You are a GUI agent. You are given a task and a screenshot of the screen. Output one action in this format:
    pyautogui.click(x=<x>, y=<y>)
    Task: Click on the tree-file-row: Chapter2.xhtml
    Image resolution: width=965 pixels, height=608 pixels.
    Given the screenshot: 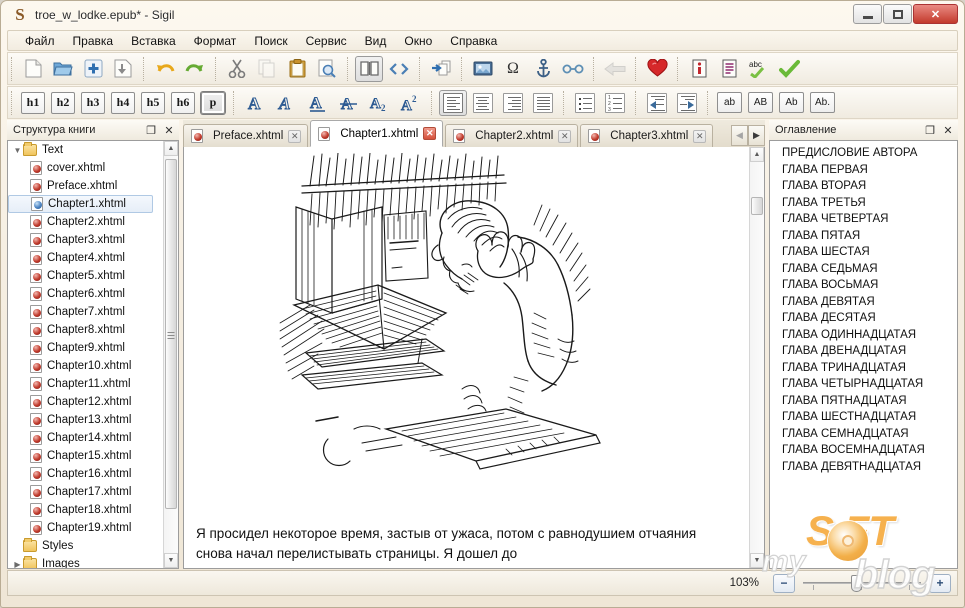 What is the action you would take?
    pyautogui.click(x=85, y=222)
    